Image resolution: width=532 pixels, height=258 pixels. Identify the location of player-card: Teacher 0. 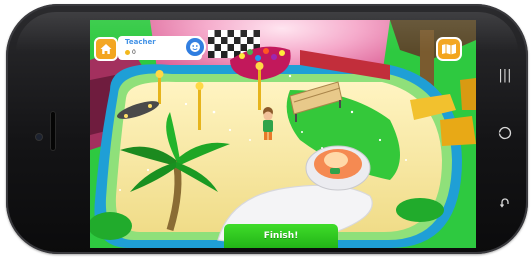
(162, 48).